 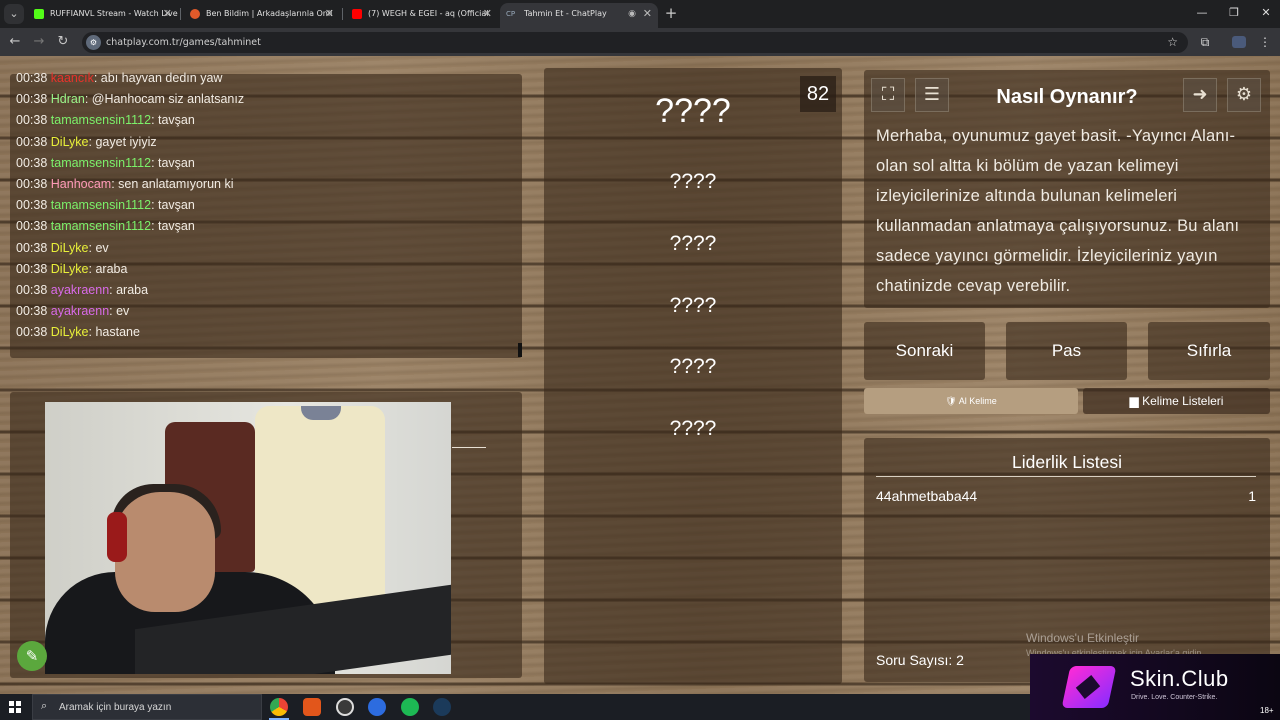 What do you see at coordinates (172, 184) in the screenshot?
I see `message-text: : sen anlatamıyorun ki` at bounding box center [172, 184].